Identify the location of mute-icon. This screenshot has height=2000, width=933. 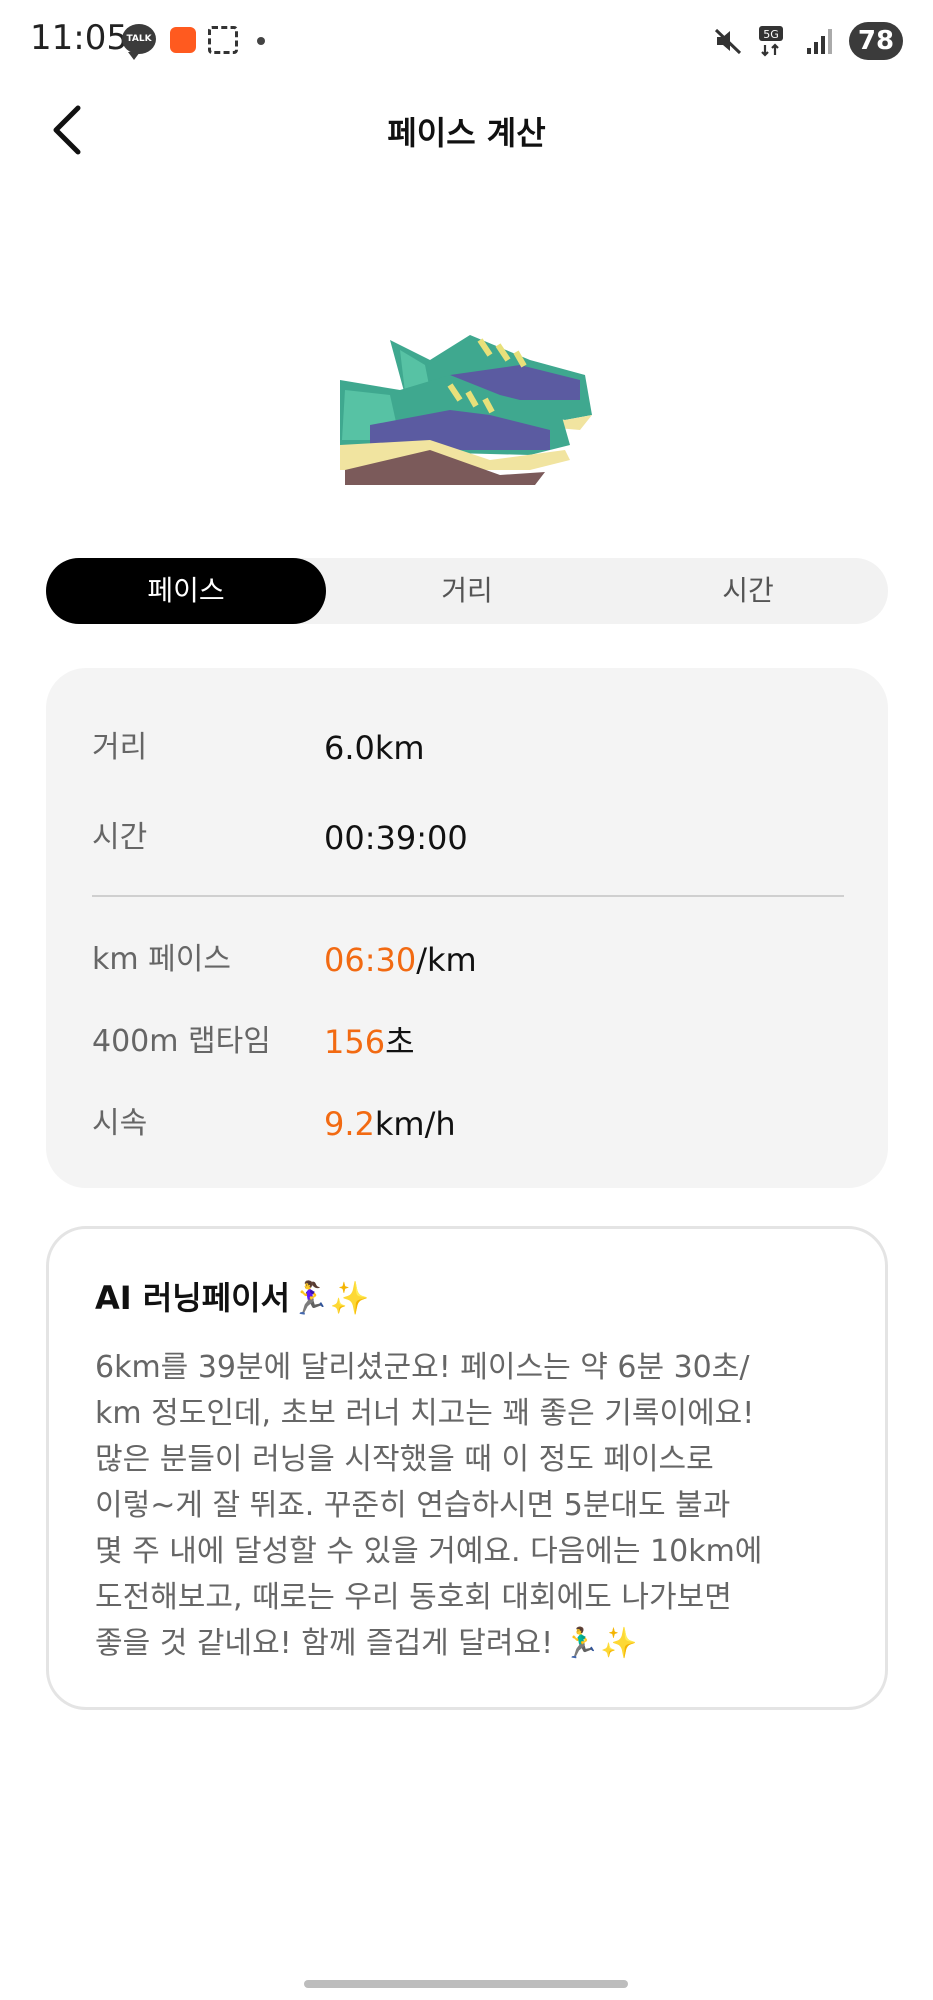
(728, 41).